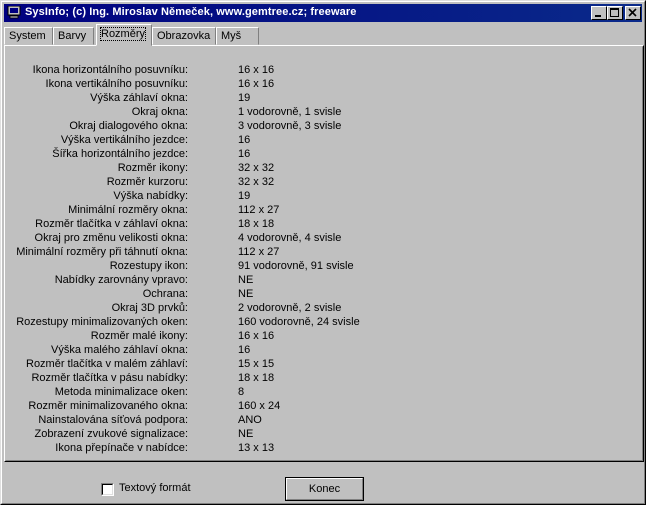 This screenshot has width=646, height=505. Describe the element at coordinates (306, 211) in the screenshot. I see `list-item: Minimální rozměry okna: 112 x 27` at that location.